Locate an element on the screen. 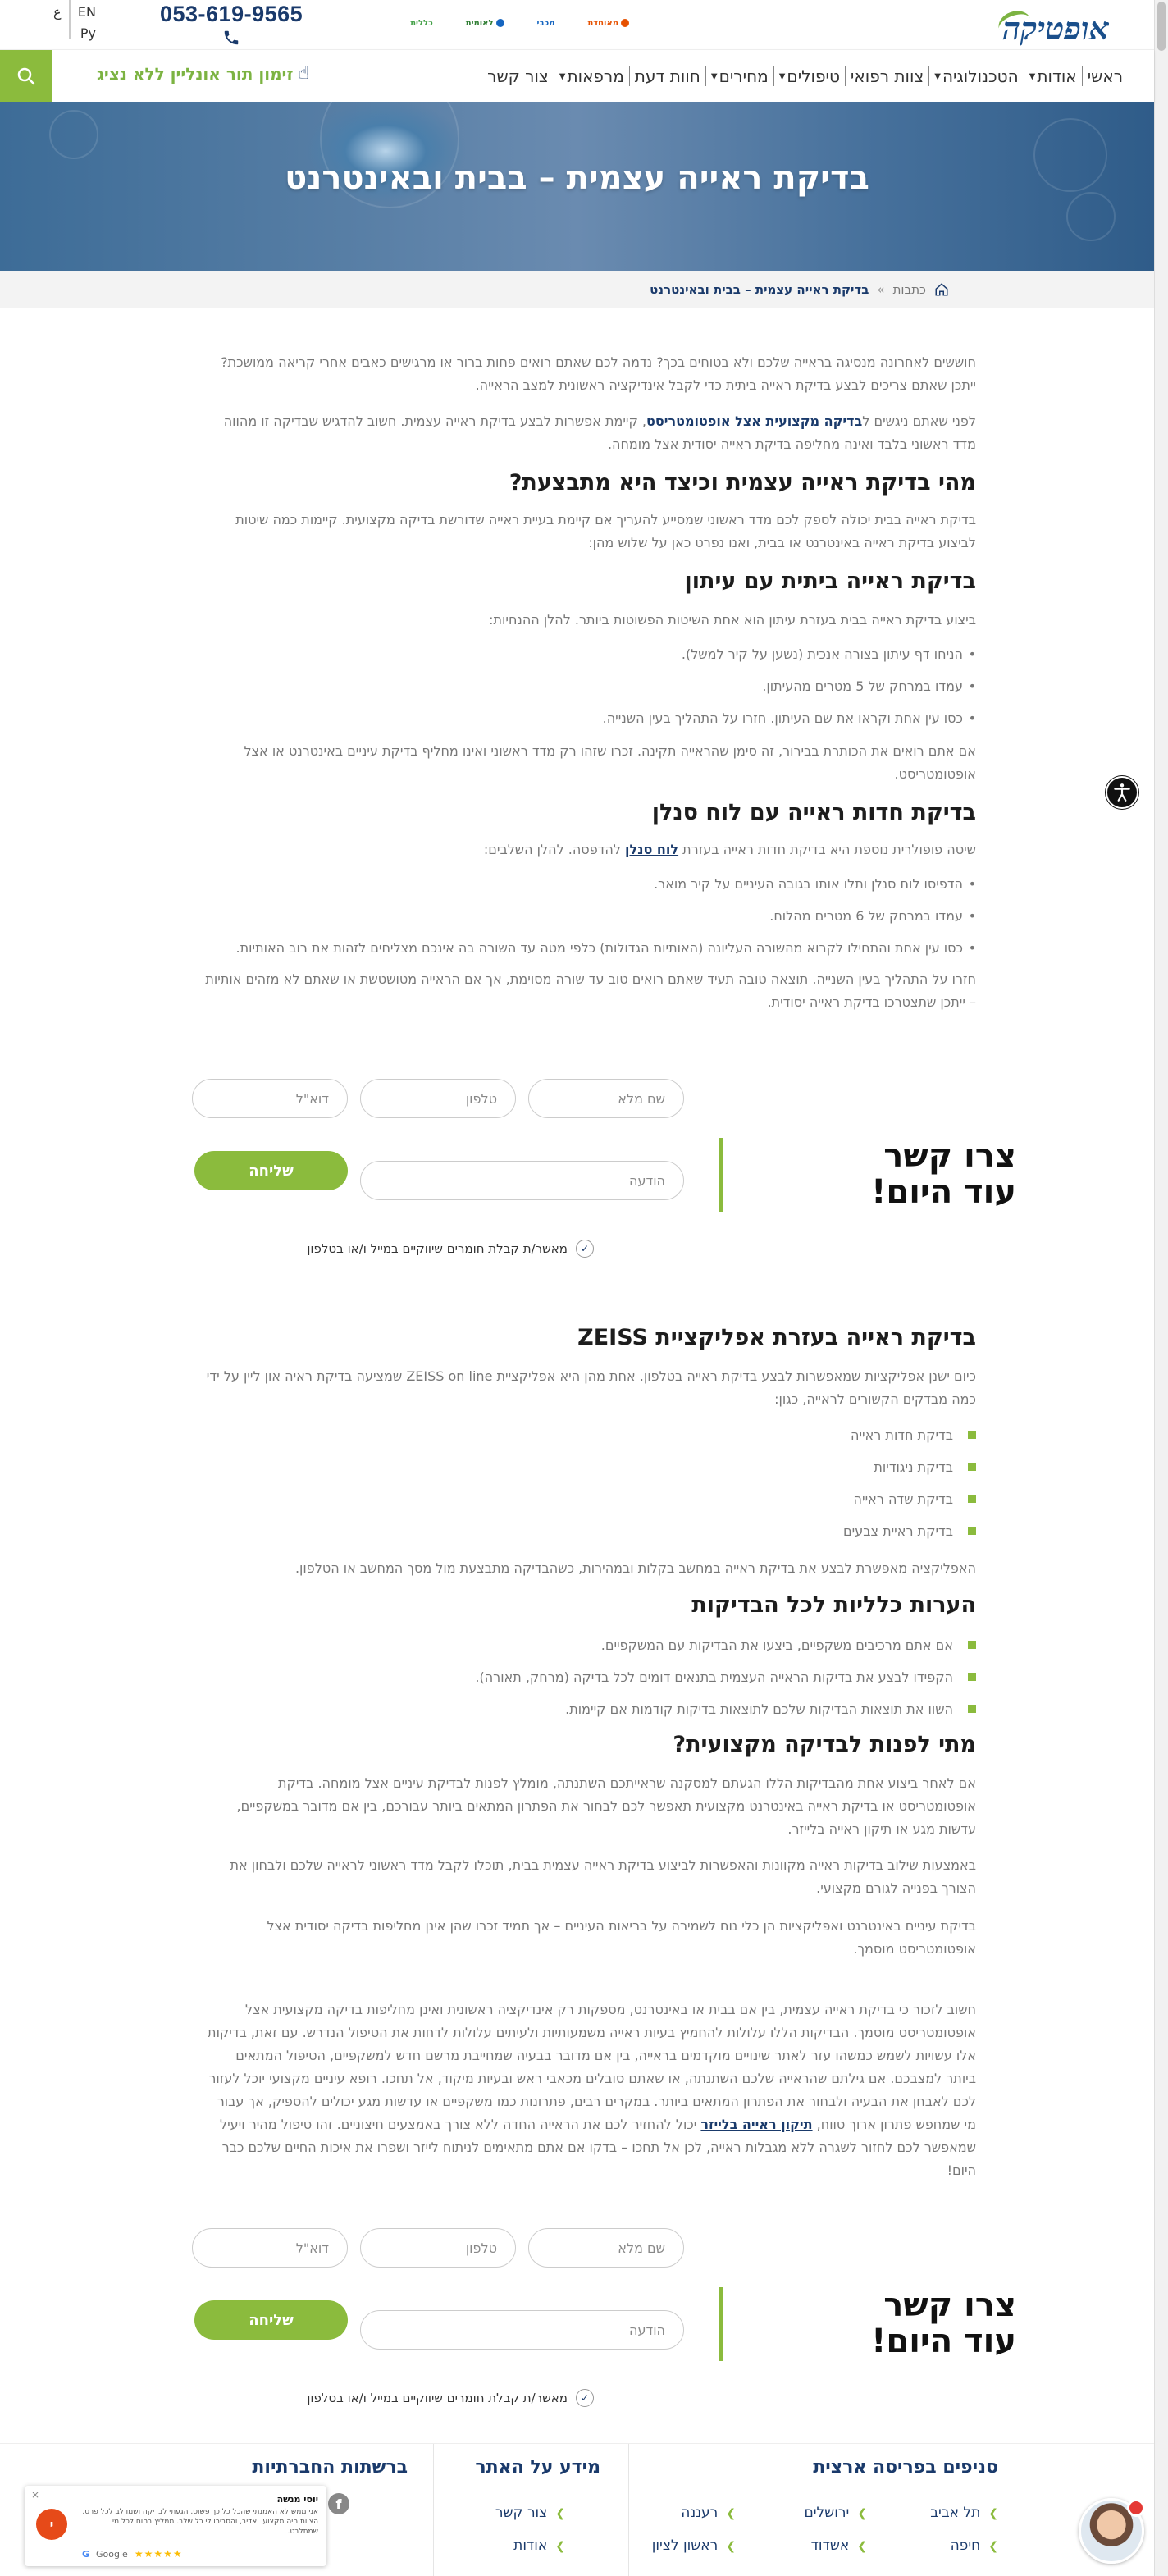 Image resolution: width=1168 pixels, height=2576 pixels. review-source-label: Google is located at coordinates (112, 2554).